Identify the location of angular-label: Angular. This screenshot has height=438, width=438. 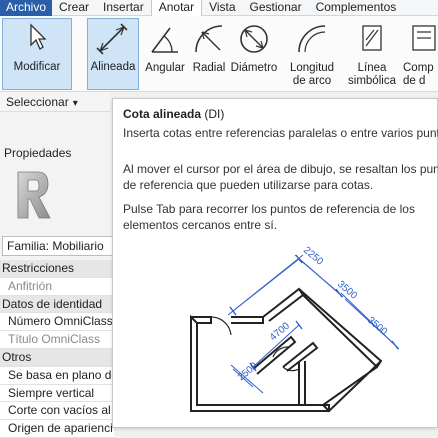
(165, 68).